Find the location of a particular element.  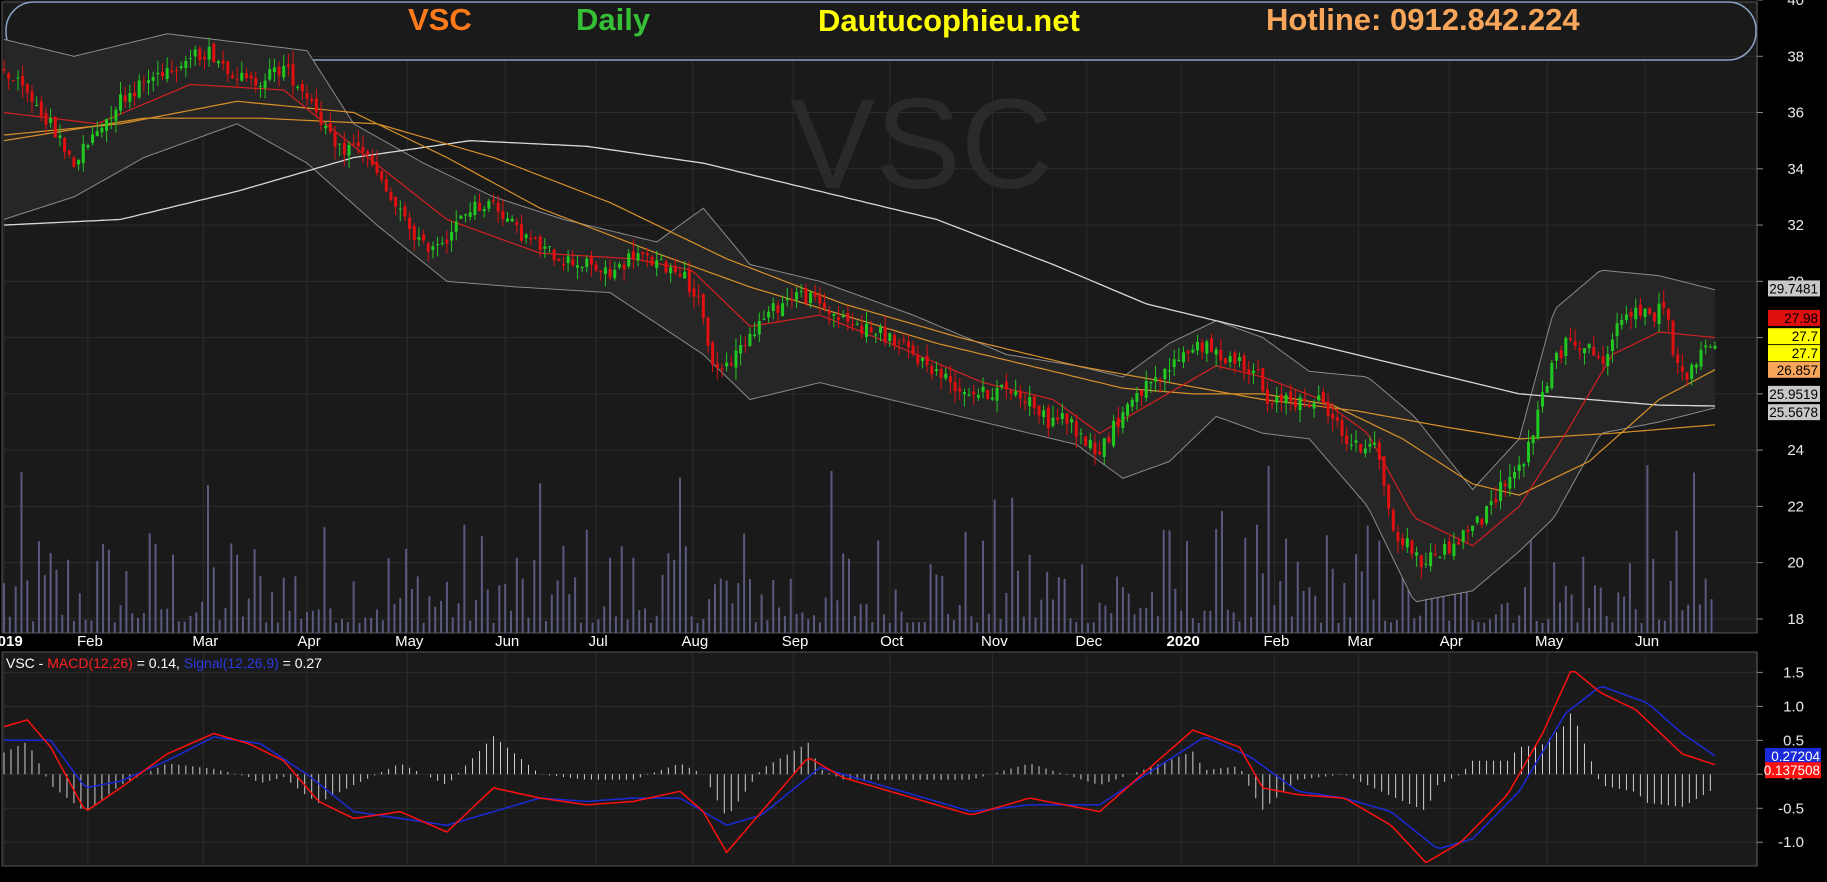

header-interval: Daily is located at coordinates (613, 19).